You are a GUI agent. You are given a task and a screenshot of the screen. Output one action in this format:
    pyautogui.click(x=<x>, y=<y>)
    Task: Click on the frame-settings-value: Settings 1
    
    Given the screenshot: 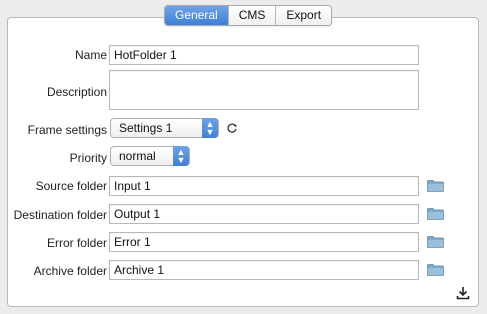 What is the action you would take?
    pyautogui.click(x=146, y=128)
    